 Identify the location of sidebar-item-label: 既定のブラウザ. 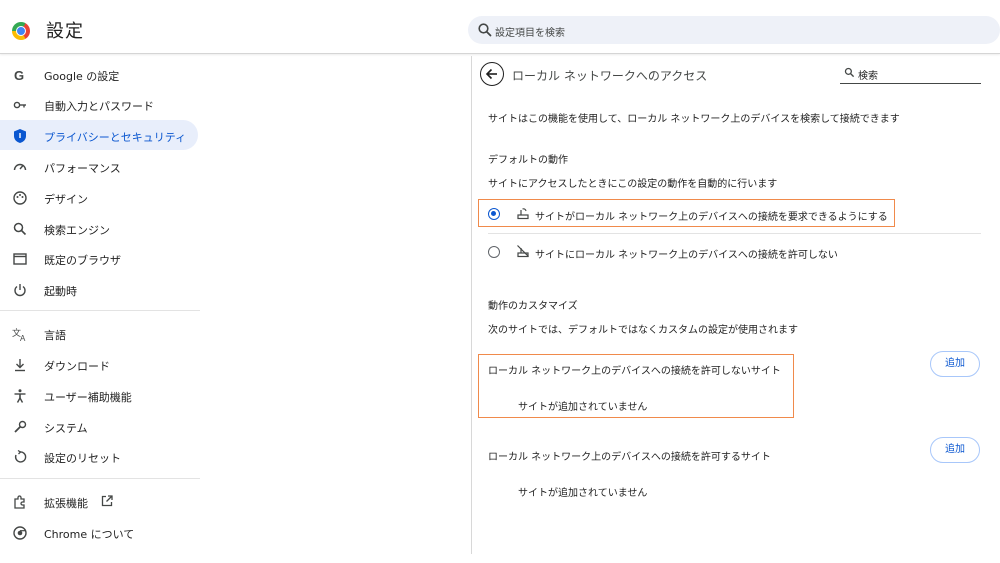
(82, 260).